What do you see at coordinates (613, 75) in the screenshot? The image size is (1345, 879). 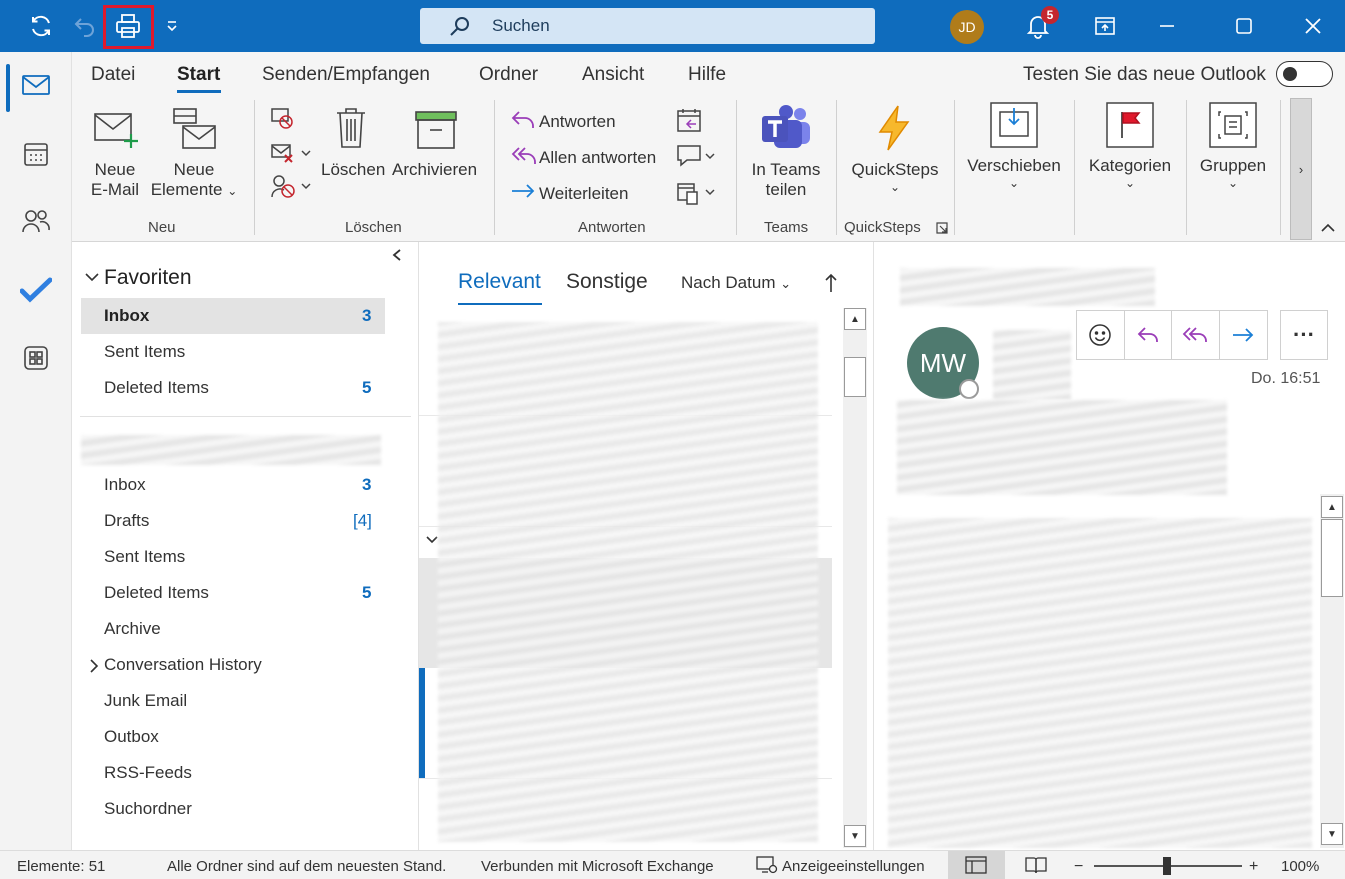 I see `tab-ansicht: Ansicht` at bounding box center [613, 75].